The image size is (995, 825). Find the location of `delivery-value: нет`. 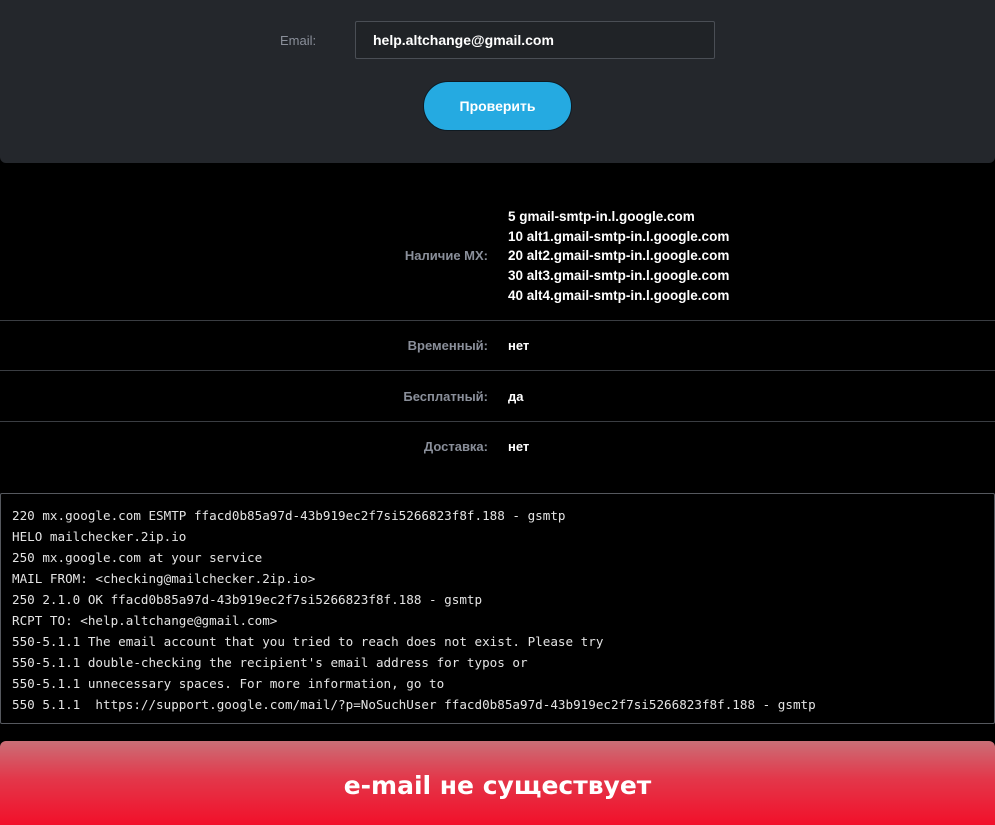

delivery-value: нет is located at coordinates (519, 446).